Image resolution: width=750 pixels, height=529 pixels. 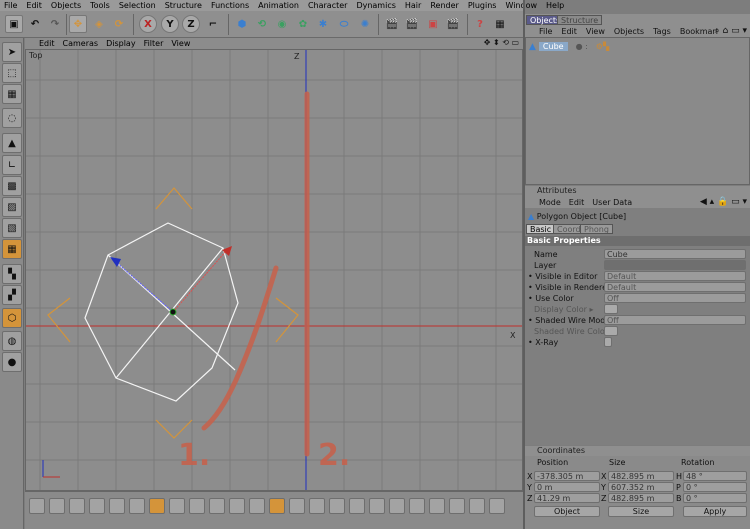 I want to click on display-color-swatch, so click(x=611, y=309).